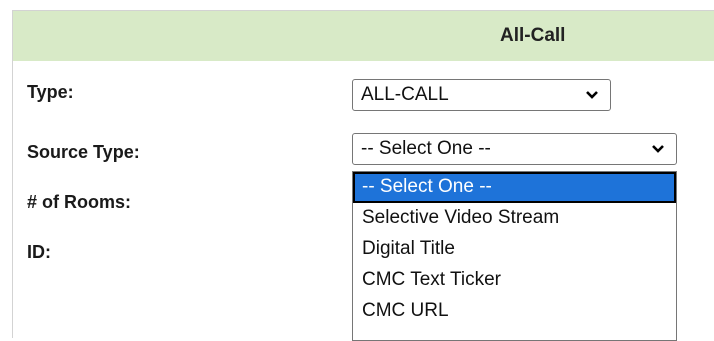  Describe the element at coordinates (514, 311) in the screenshot. I see `option-cmc-url: CMC URL` at that location.